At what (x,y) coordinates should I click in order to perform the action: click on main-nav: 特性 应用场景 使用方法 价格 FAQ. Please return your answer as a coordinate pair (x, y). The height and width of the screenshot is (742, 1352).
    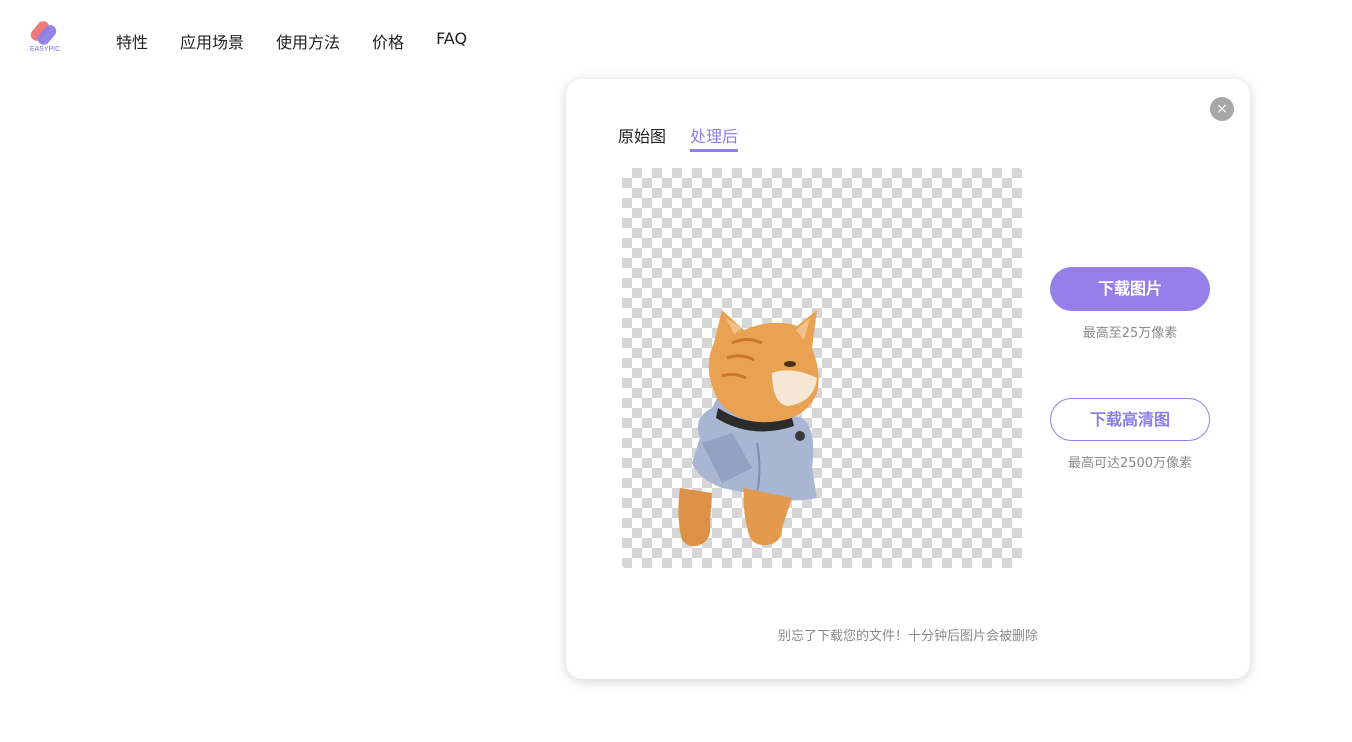
    Looking at the image, I should click on (291, 41).